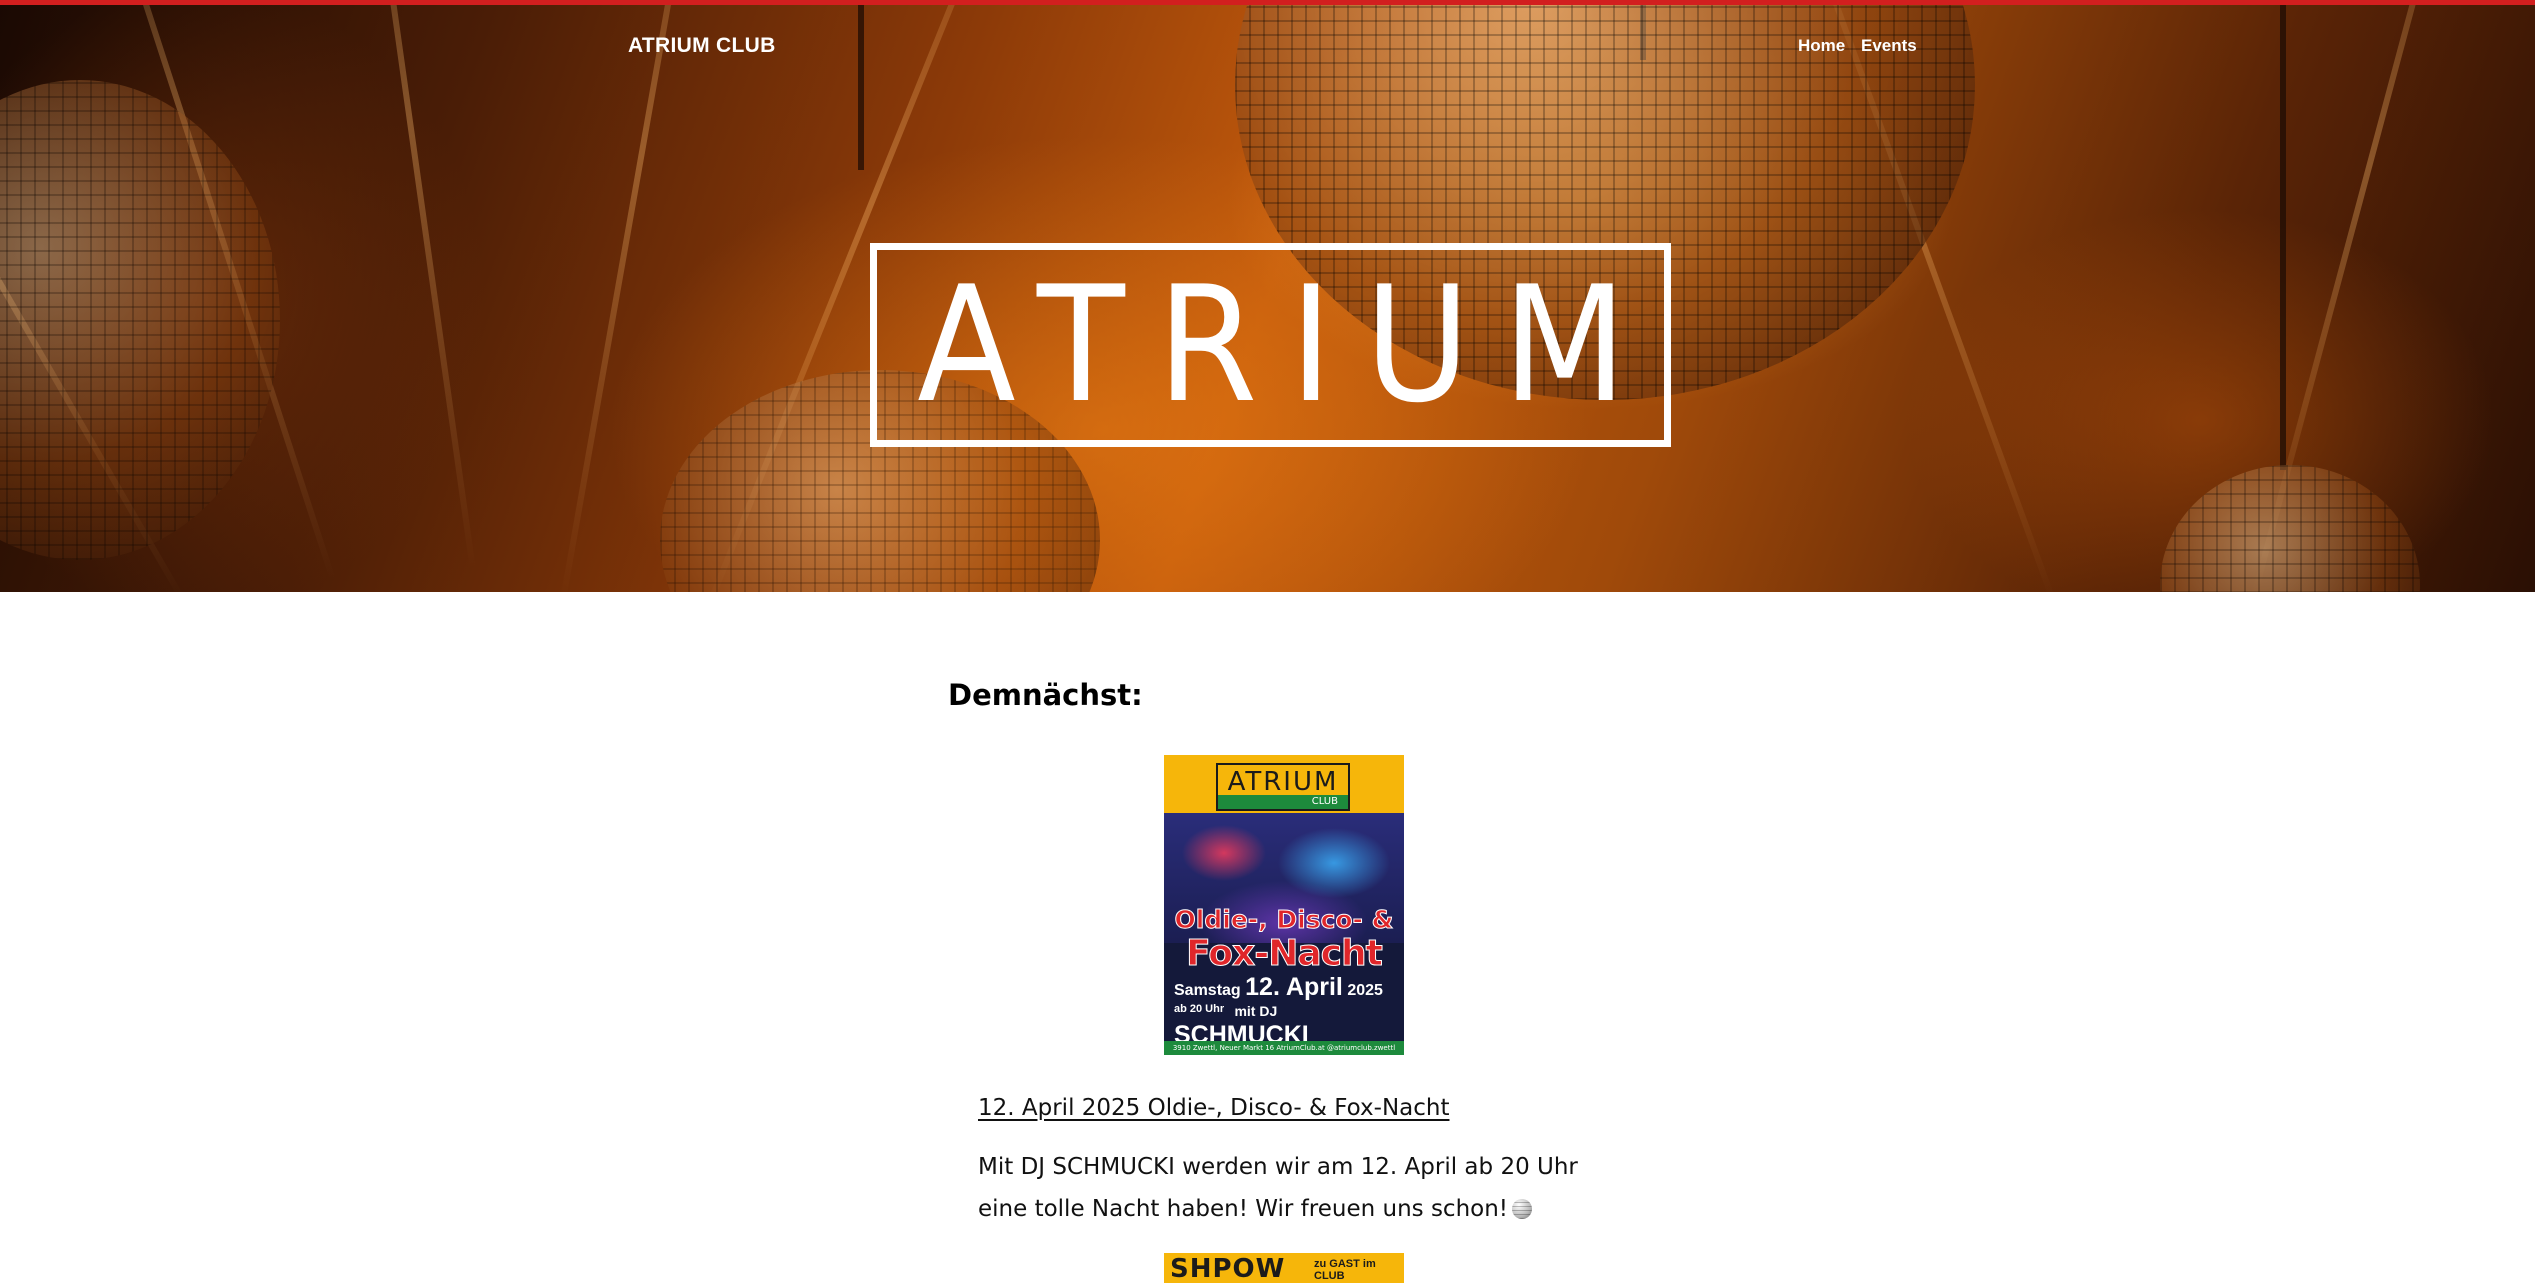 This screenshot has width=2535, height=1283. I want to click on poster-time: ab 20 Uhr, so click(1199, 1009).